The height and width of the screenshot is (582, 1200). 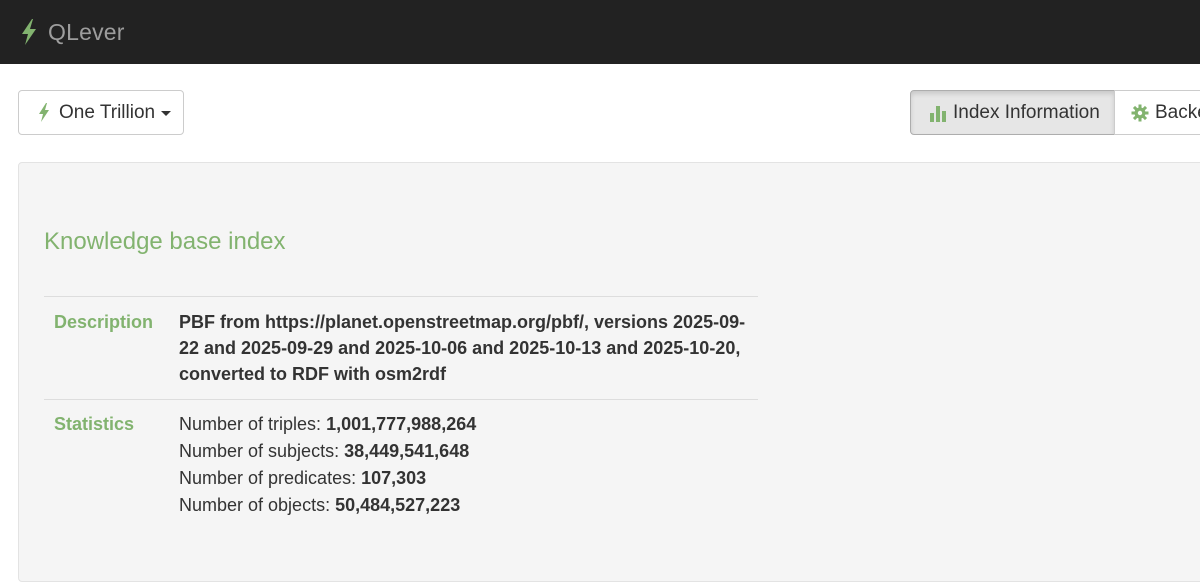 I want to click on brand-title: QLever, so click(x=86, y=31).